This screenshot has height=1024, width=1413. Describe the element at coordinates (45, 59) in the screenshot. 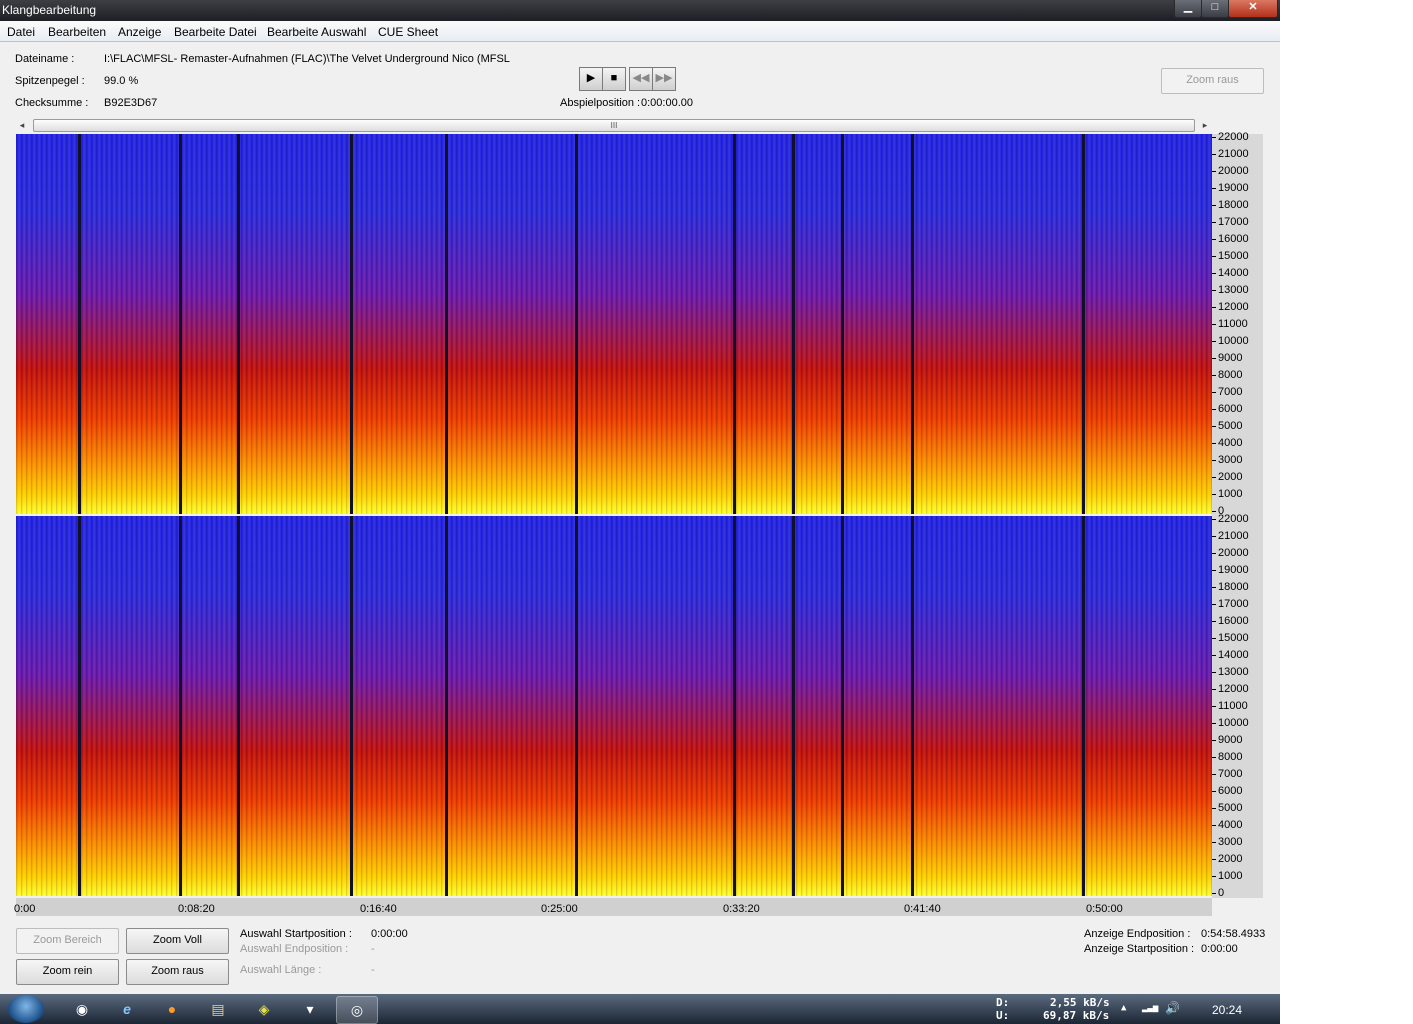

I see `filename-label: Dateiname :` at that location.